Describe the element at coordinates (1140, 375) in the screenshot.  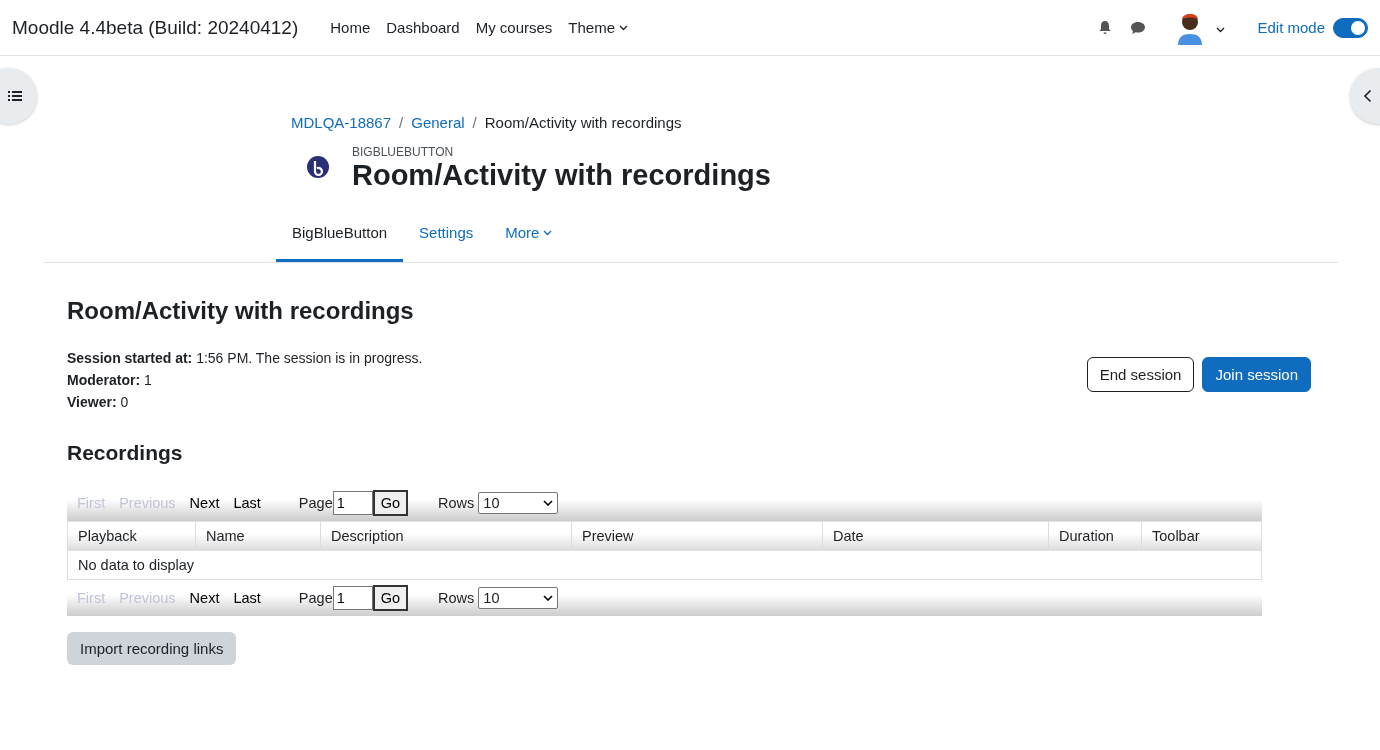
I see `session-button: End session` at that location.